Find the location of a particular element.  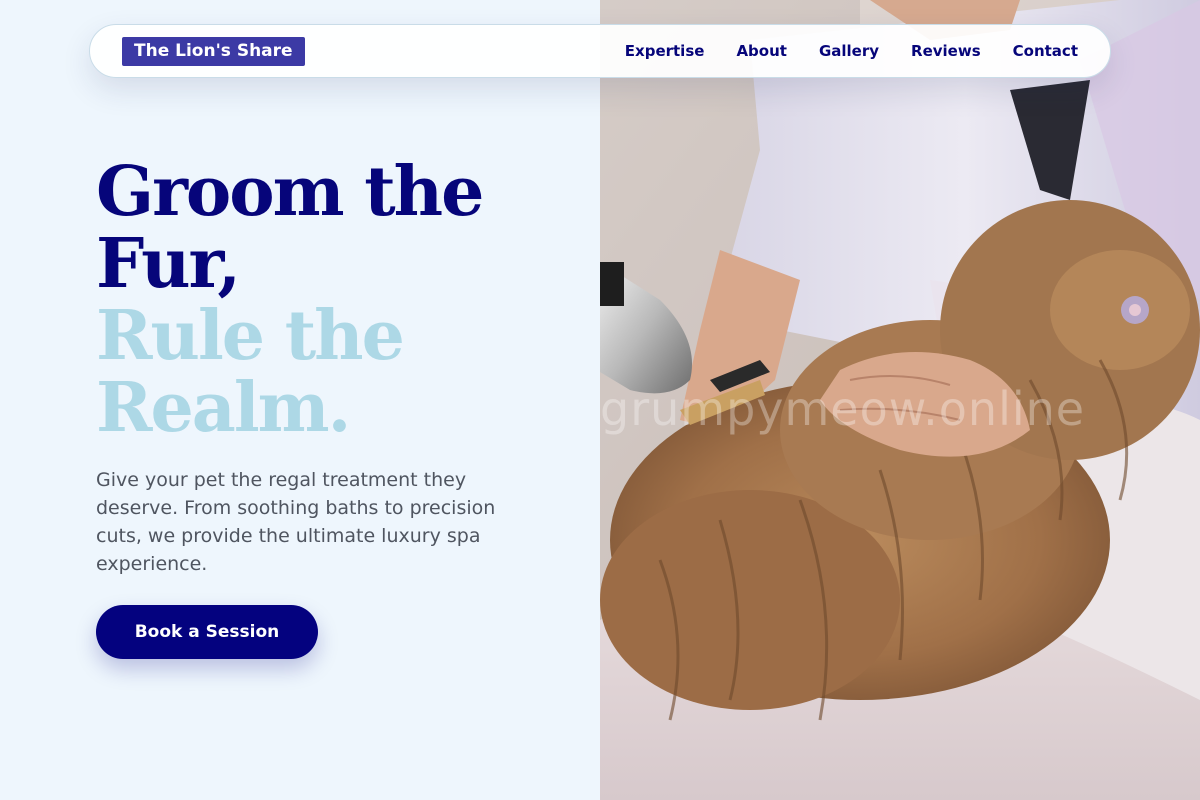

nav-link-expertise: Expertise is located at coordinates (665, 51).